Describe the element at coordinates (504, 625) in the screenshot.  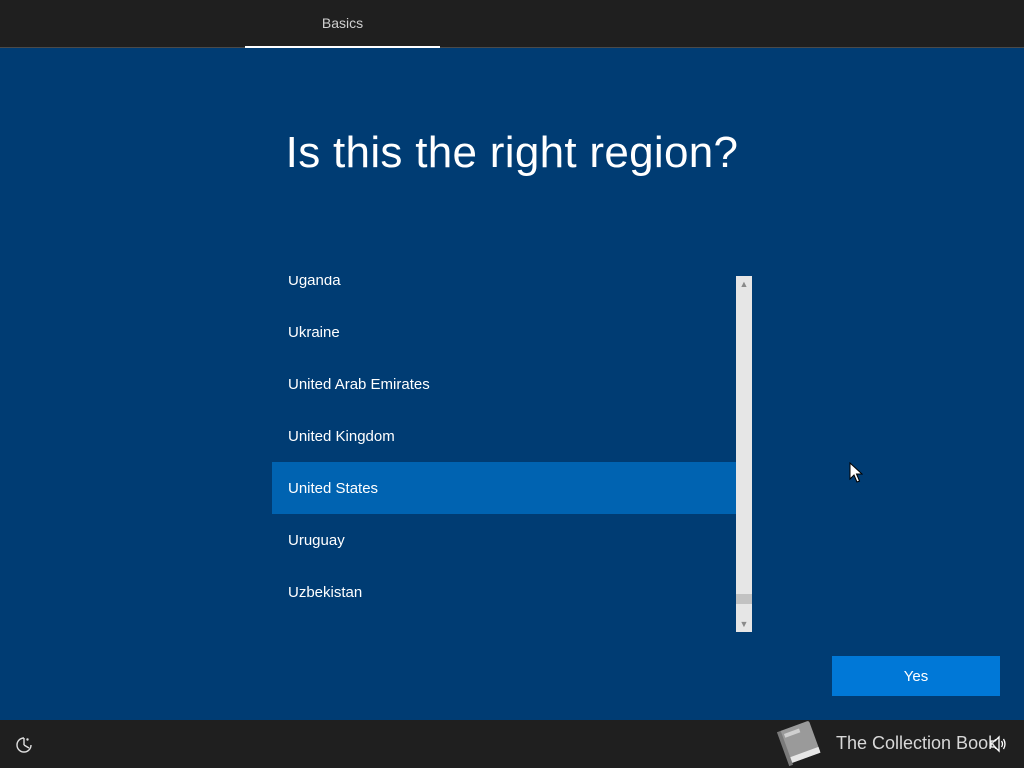
I see `list-item: Vanuatu` at that location.